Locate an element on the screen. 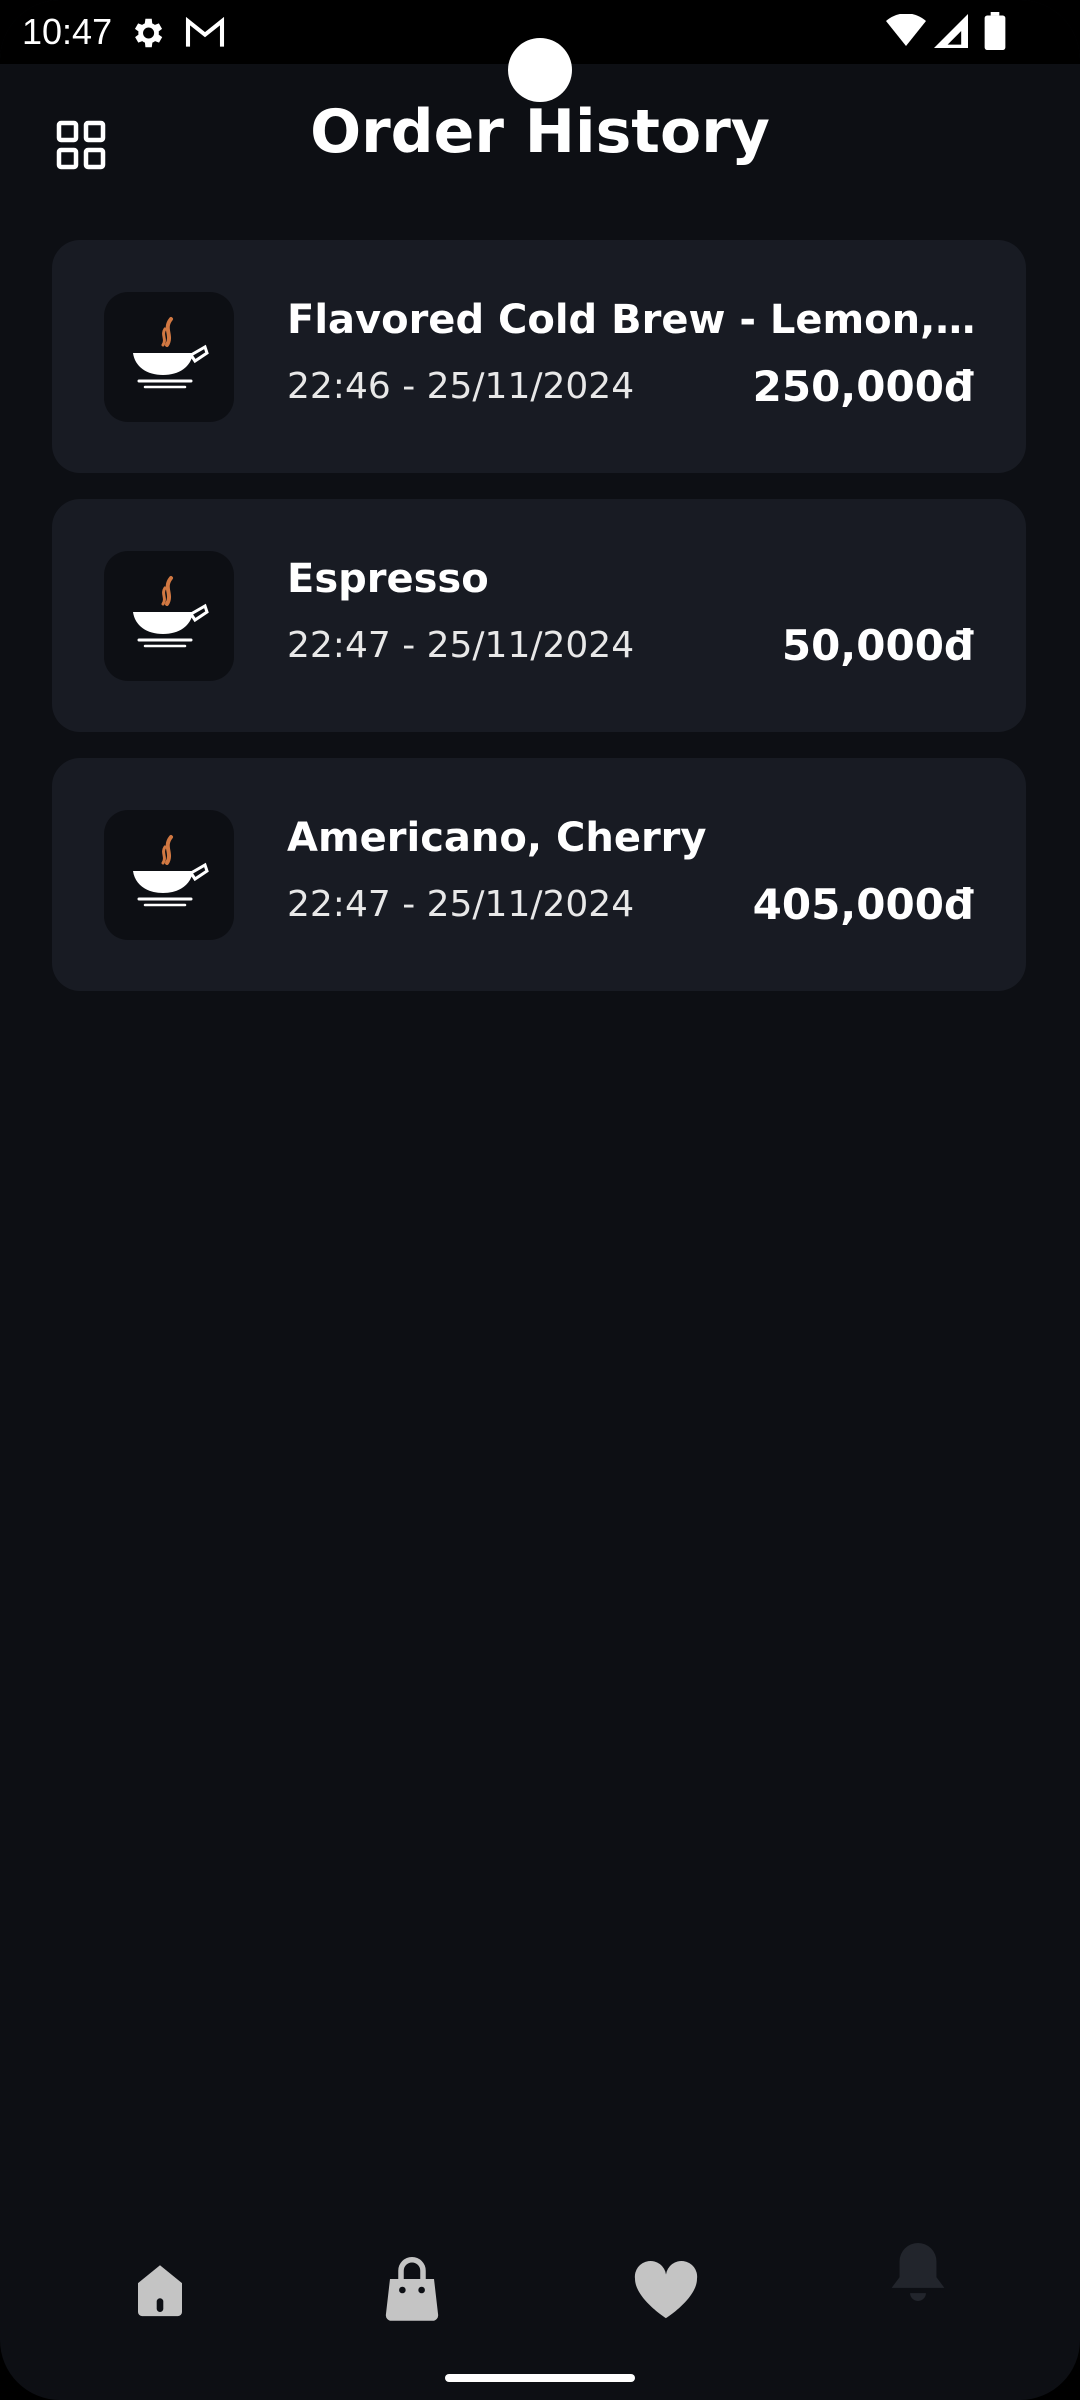  gesture-home-bar is located at coordinates (540, 2378).